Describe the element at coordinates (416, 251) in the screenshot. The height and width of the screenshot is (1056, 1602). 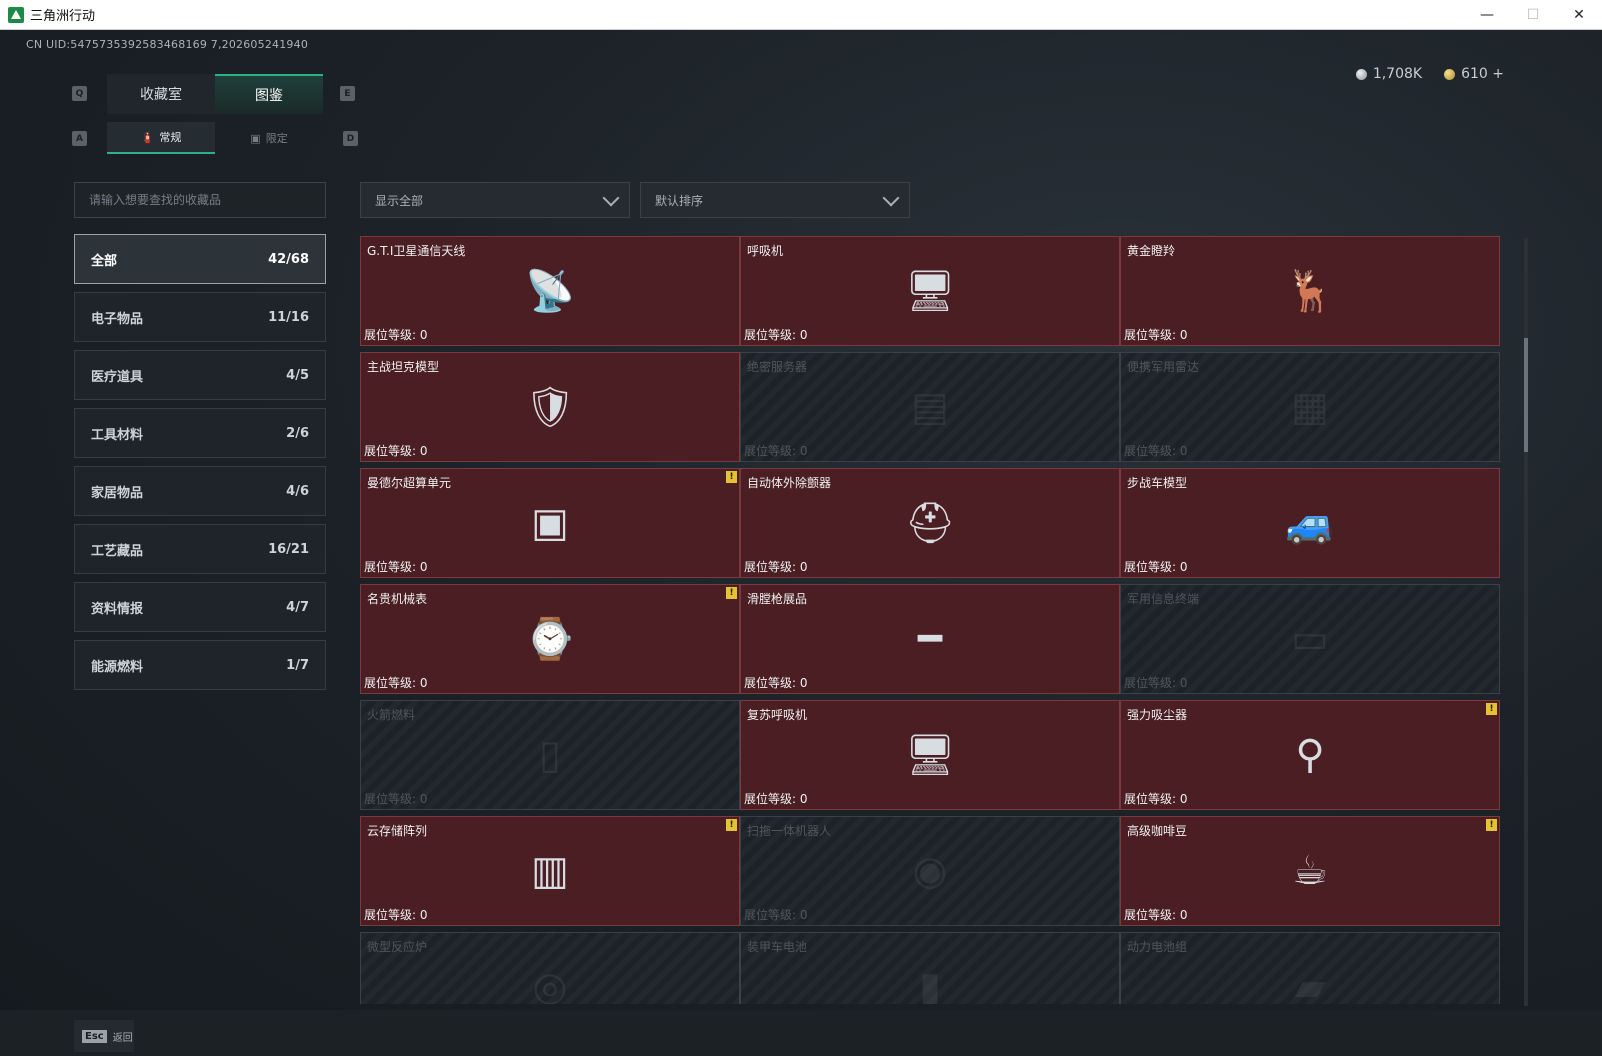
I see `item-name: G.T.I卫星通信天线` at that location.